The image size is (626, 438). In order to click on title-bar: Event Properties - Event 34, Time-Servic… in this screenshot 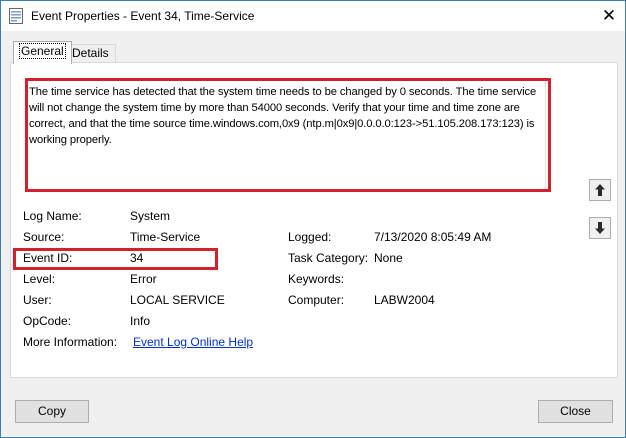, I will do `click(313, 16)`.